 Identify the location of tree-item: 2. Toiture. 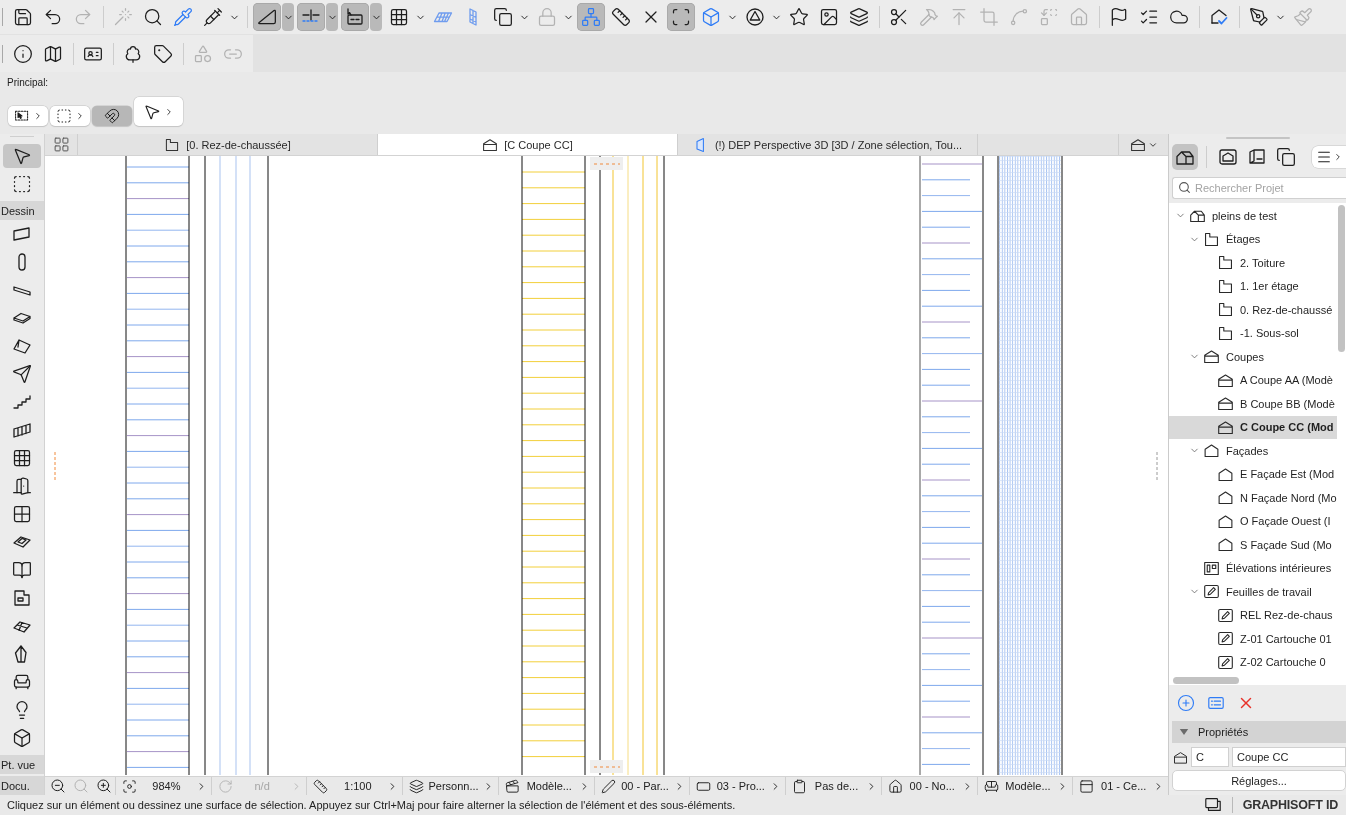
(1253, 263).